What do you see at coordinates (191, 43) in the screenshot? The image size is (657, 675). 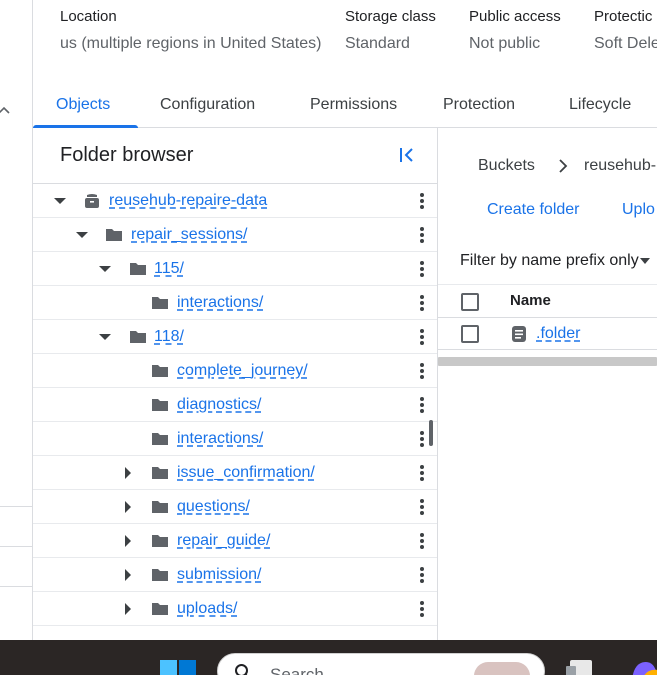 I see `summary-value: us (multiple regions in United States)` at bounding box center [191, 43].